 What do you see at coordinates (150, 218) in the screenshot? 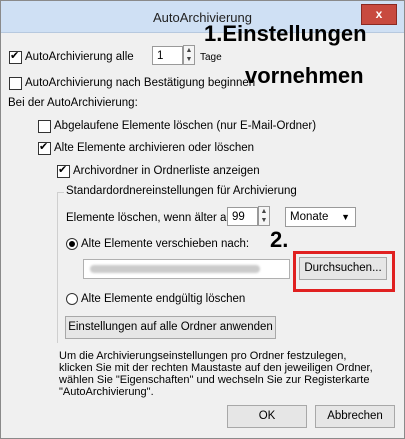
I see `delete-older-label: Elemente löschen, wenn älter als` at bounding box center [150, 218].